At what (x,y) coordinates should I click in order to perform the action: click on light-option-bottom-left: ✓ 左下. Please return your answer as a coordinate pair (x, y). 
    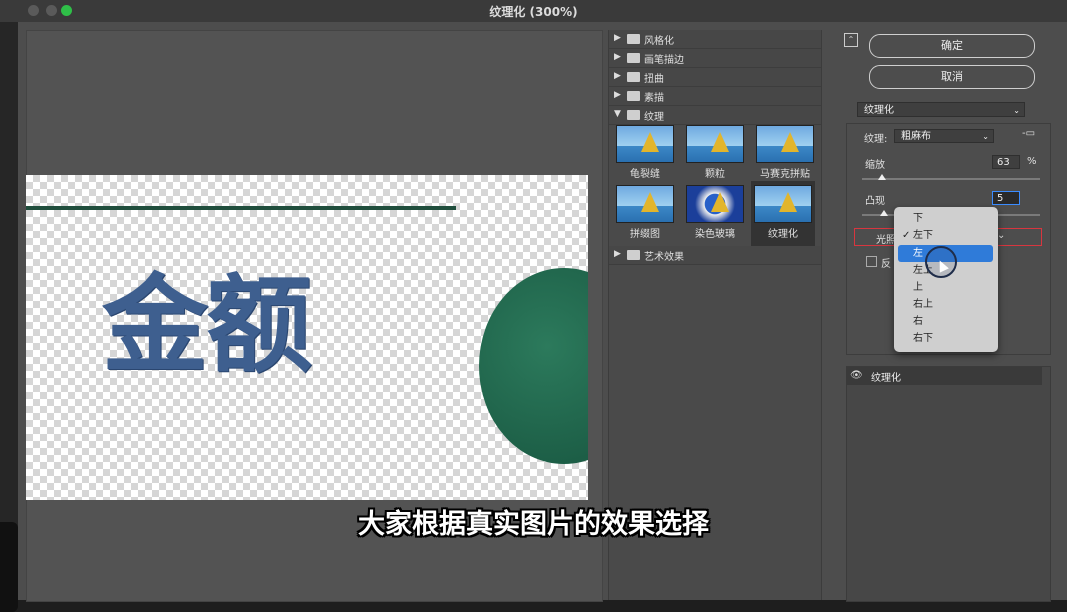
    Looking at the image, I should click on (946, 235).